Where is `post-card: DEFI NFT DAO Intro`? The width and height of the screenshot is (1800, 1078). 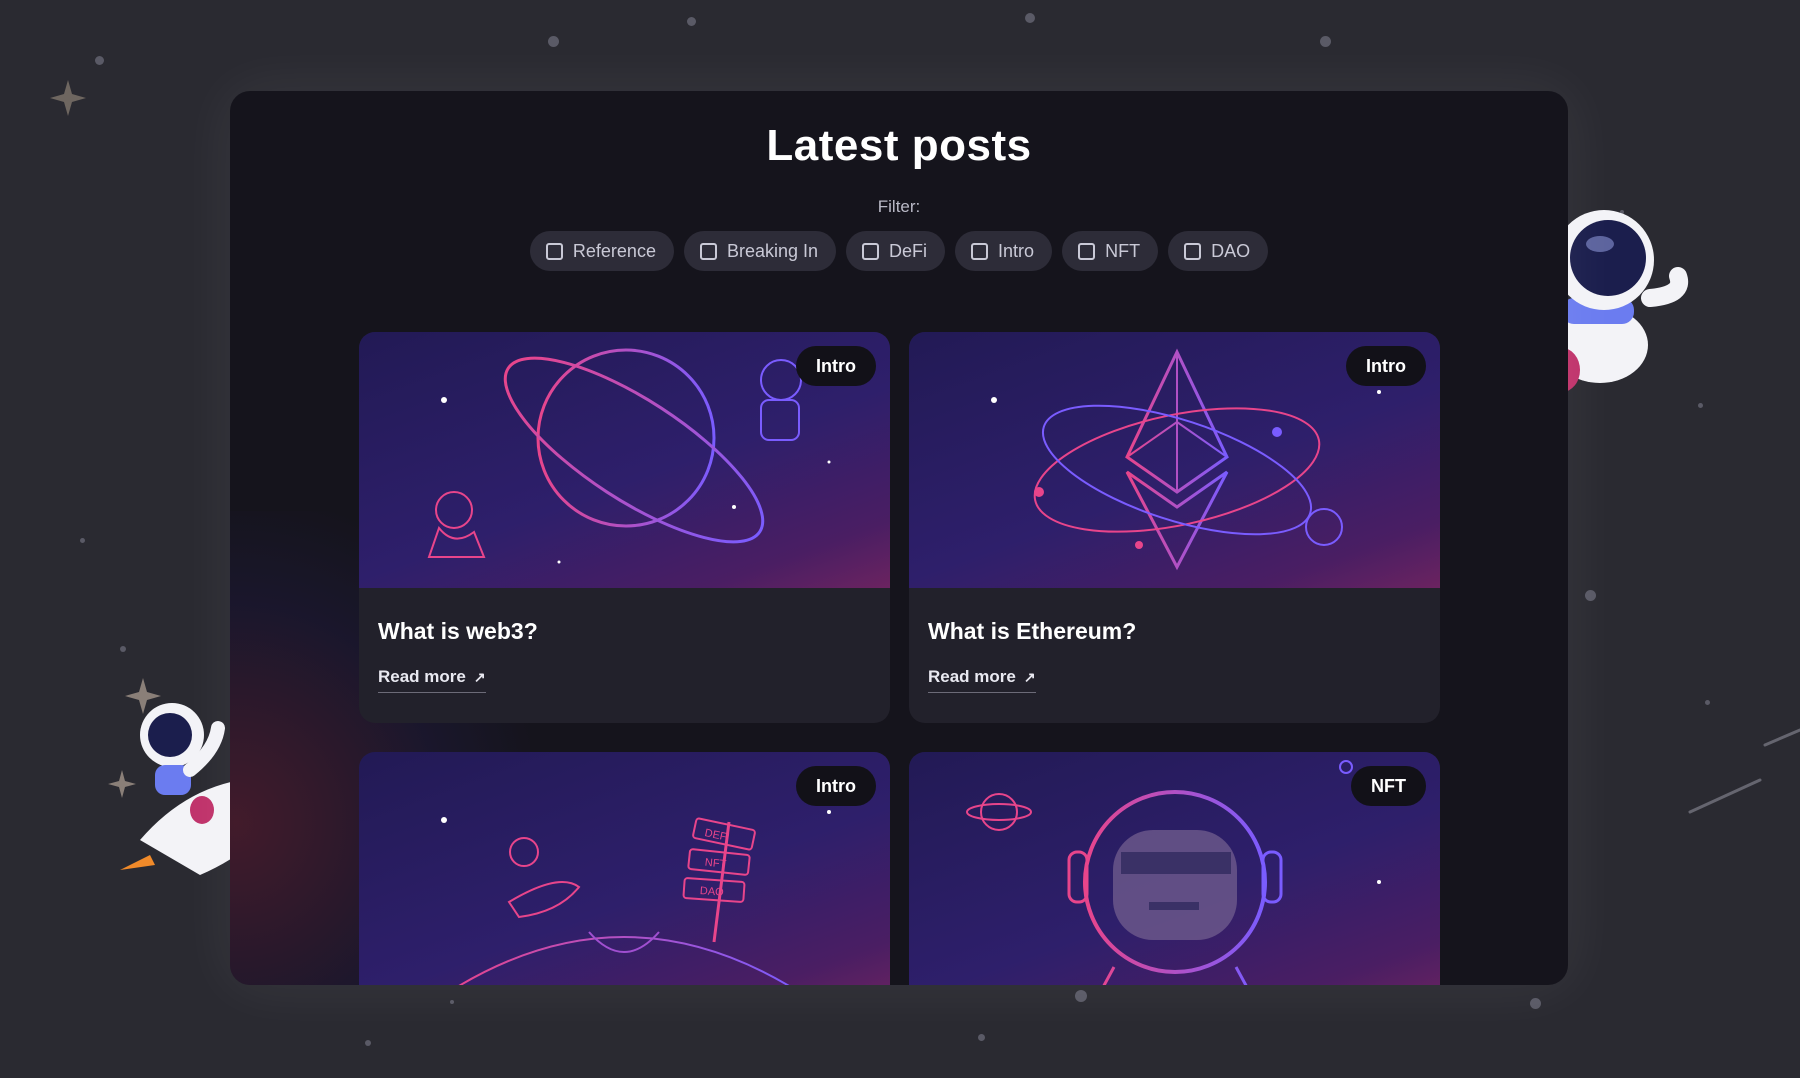
post-card: DEFI NFT DAO Intro is located at coordinates (624, 868).